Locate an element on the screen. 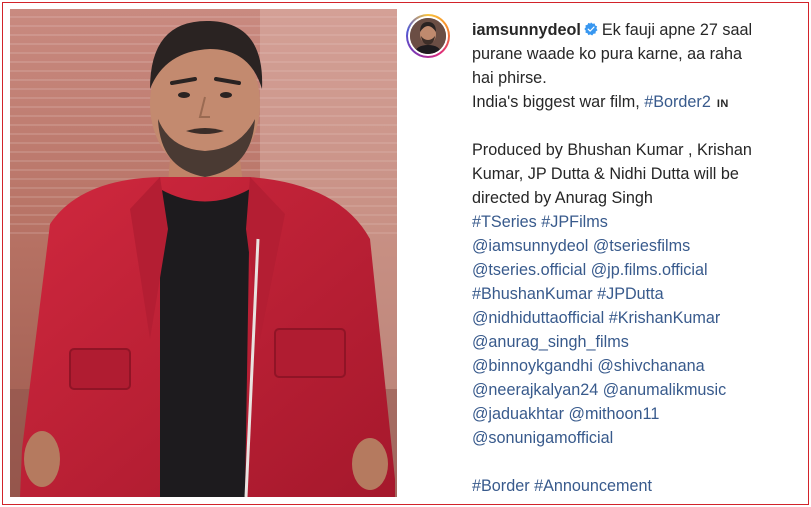 The image size is (811, 507). tag-line: @jaduakhtar @mithoon11 is located at coordinates (637, 414).